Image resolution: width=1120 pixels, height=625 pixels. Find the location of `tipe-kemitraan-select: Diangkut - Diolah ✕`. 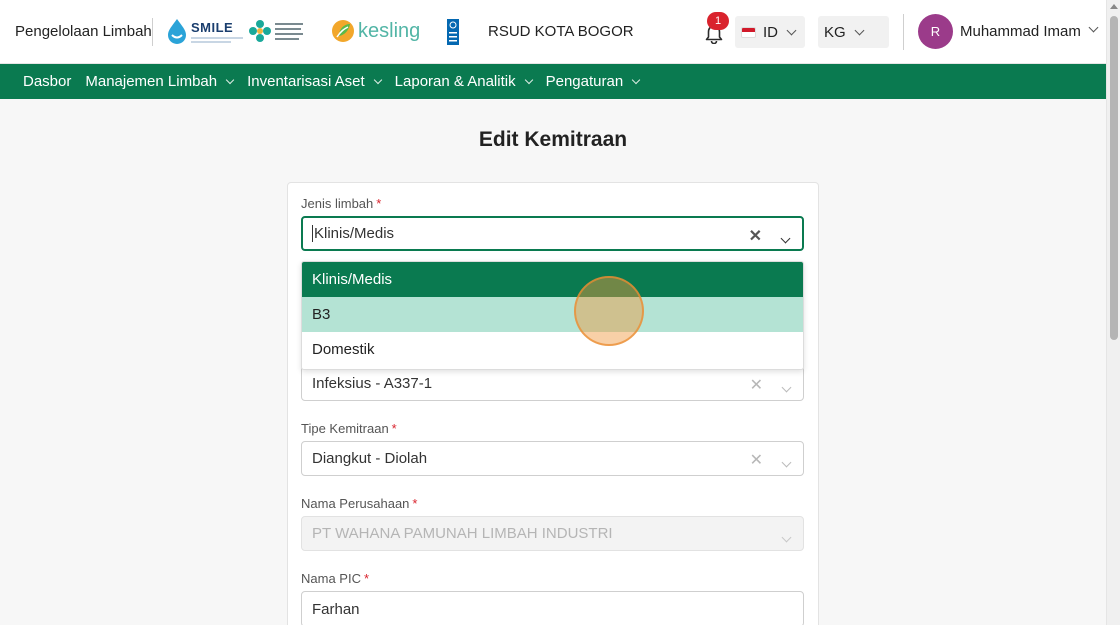

tipe-kemitraan-select: Diangkut - Diolah ✕ is located at coordinates (552, 458).